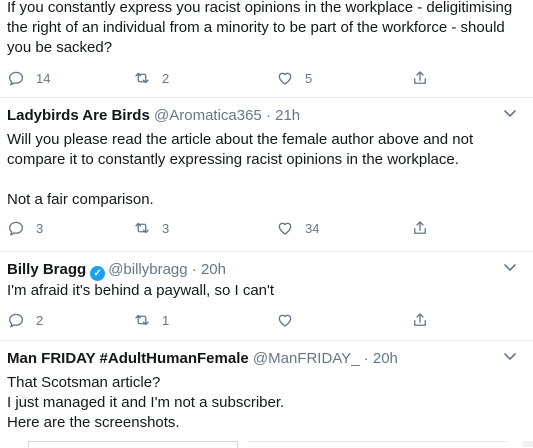 The image size is (533, 448). I want to click on author-name: Ladybirds Are Birds, so click(78, 115).